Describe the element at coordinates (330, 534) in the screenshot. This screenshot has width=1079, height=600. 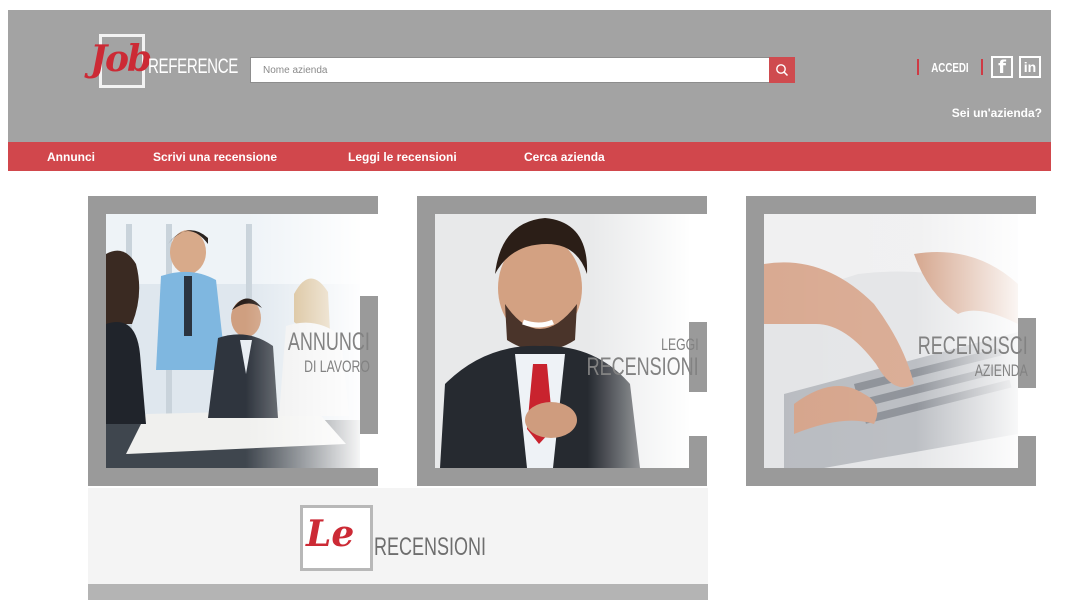
I see `reviews-logo-script: Le` at that location.